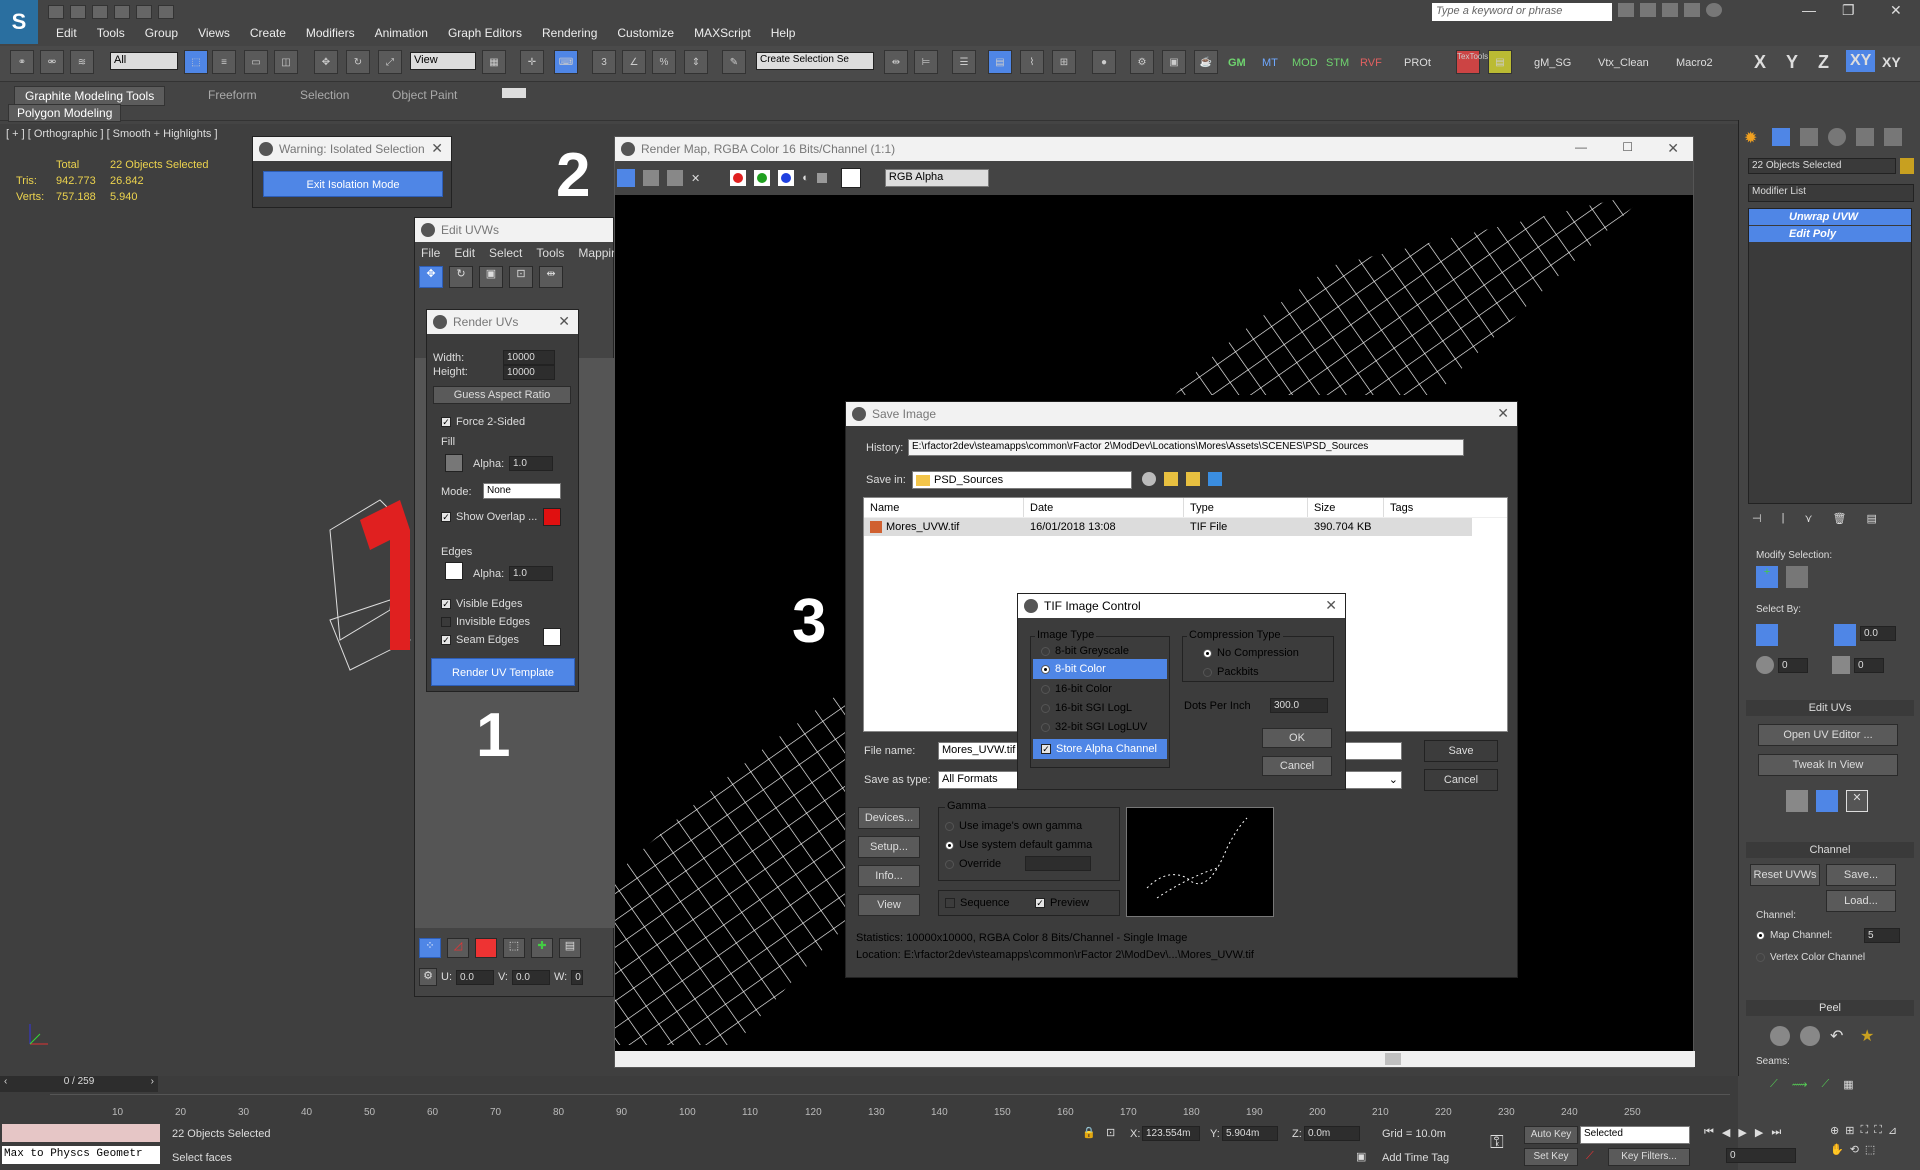  What do you see at coordinates (90, 96) in the screenshot?
I see `tab-graphite-modeling-tools: Graphite Modeling Tools` at bounding box center [90, 96].